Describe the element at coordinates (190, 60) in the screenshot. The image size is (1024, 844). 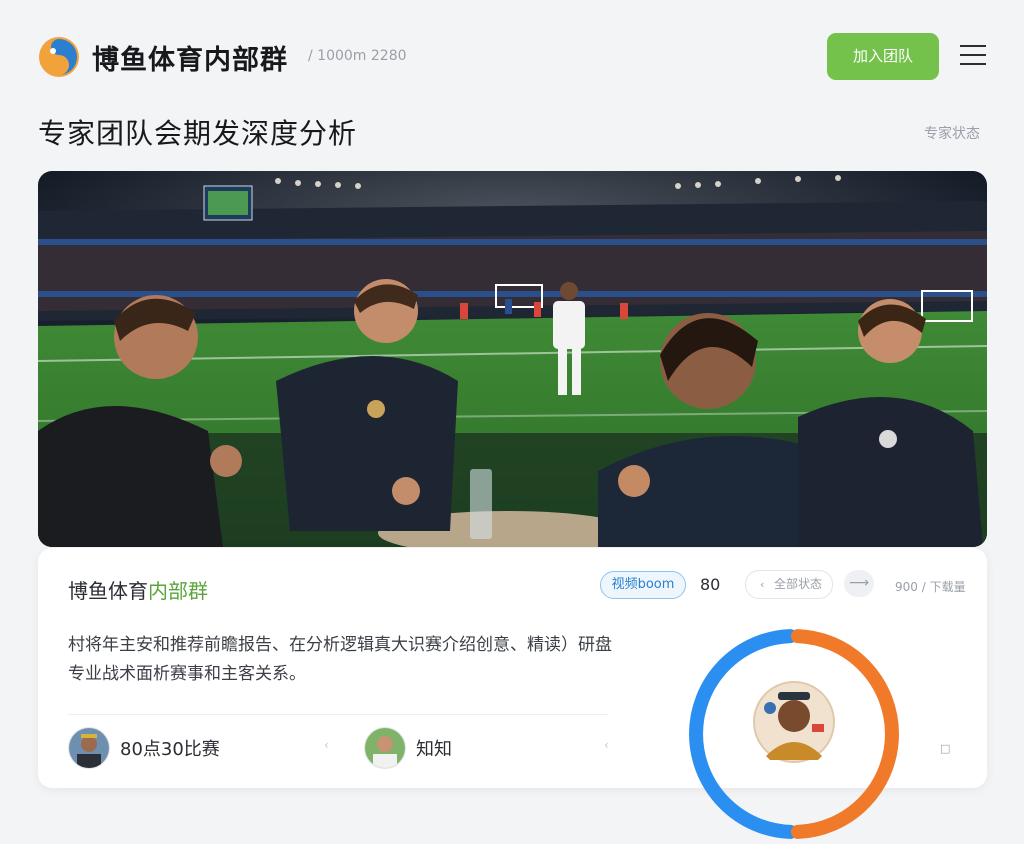
I see `brand-title: 博鱼体育内部群` at that location.